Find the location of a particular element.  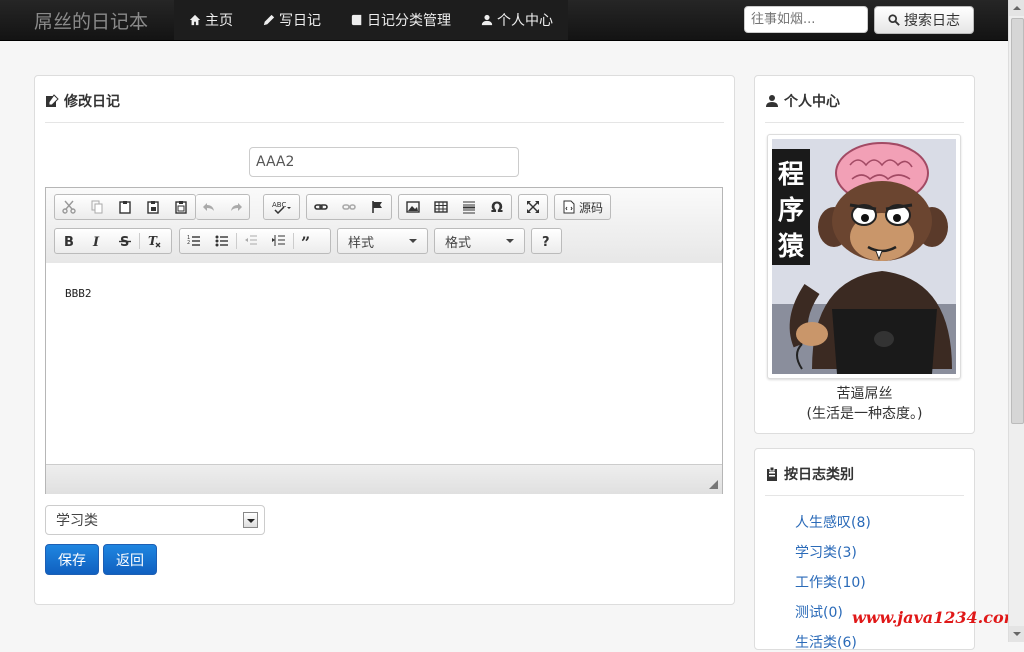

nav-item-category: 日记分类管理 is located at coordinates (401, 20).